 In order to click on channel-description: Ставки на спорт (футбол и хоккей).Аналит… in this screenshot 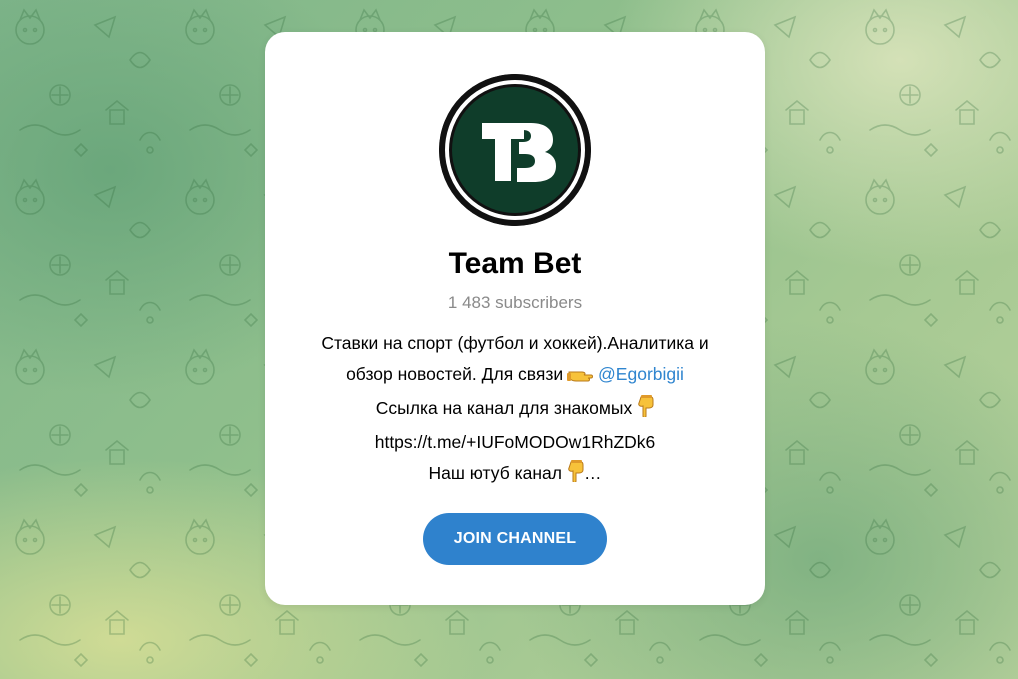, I will do `click(515, 410)`.